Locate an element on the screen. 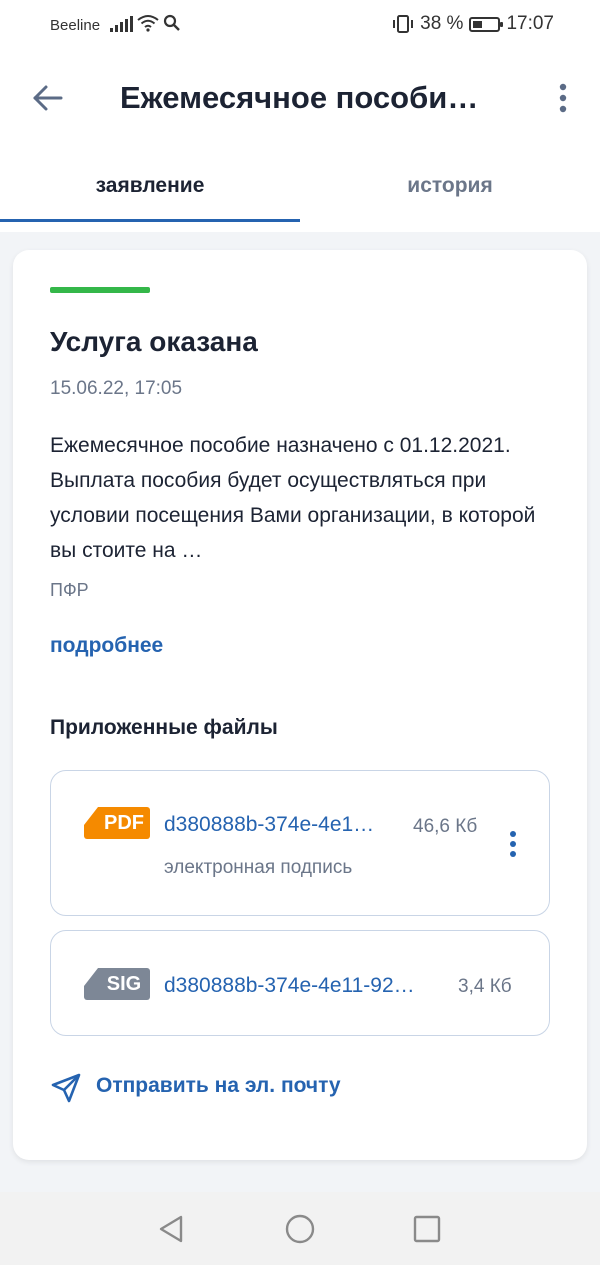  organization-label: ПФР is located at coordinates (69, 590).